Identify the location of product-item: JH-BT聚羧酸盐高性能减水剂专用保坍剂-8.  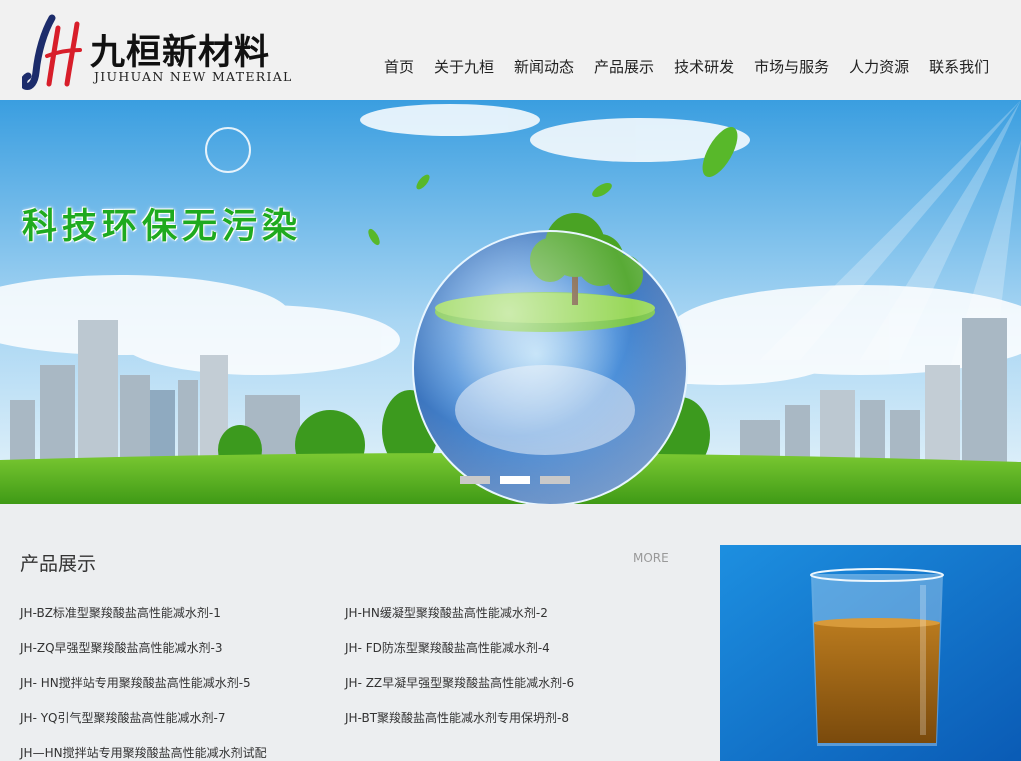
(457, 717).